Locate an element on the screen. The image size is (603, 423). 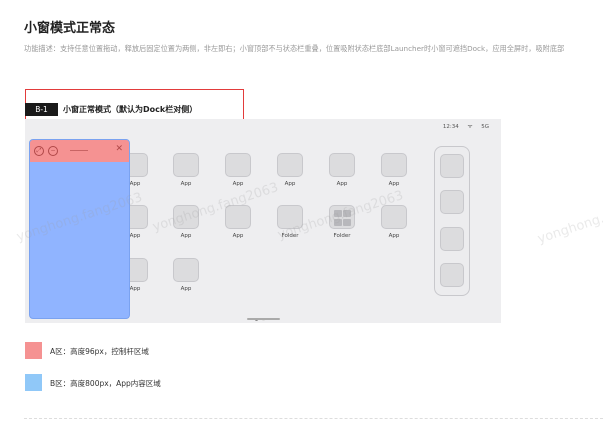
drag-handle is located at coordinates (79, 150).